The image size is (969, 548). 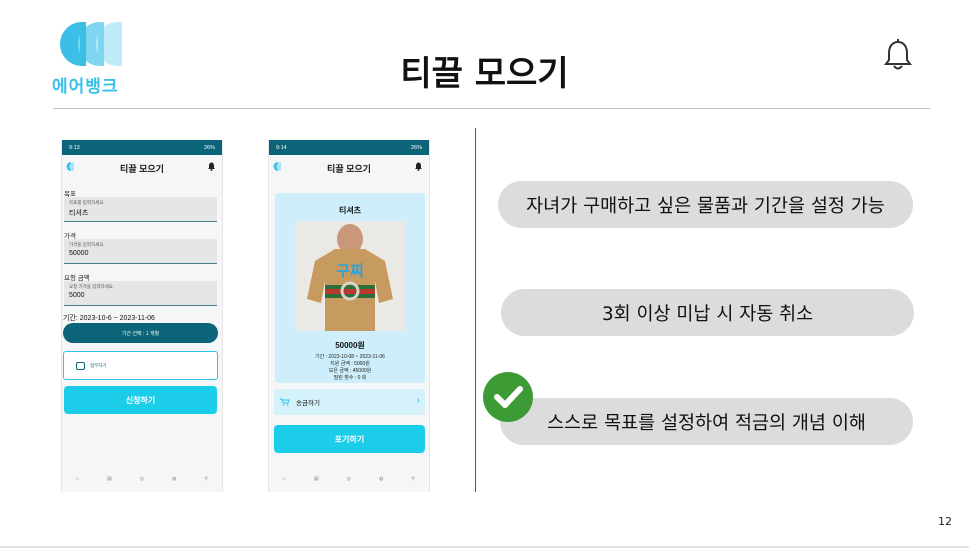 What do you see at coordinates (349, 147) in the screenshot?
I see `status-bar: 9:14 26%` at bounding box center [349, 147].